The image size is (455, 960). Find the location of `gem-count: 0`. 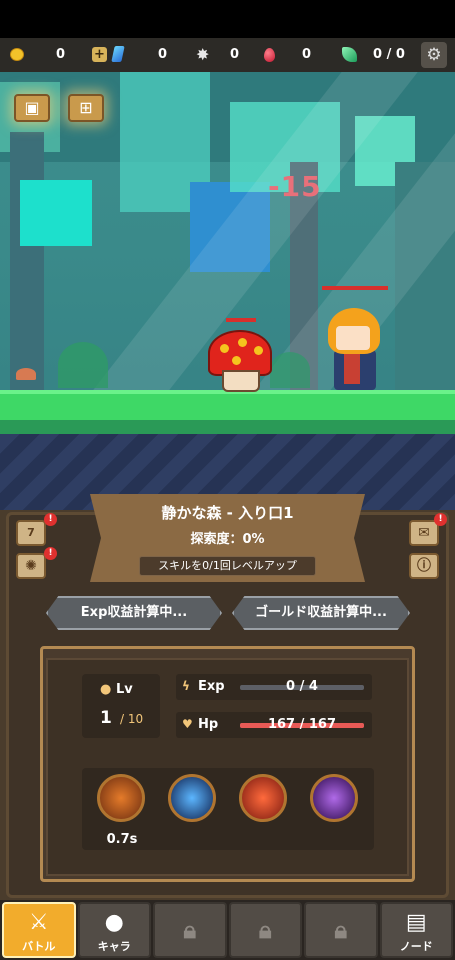

gem-count: 0 is located at coordinates (163, 54).